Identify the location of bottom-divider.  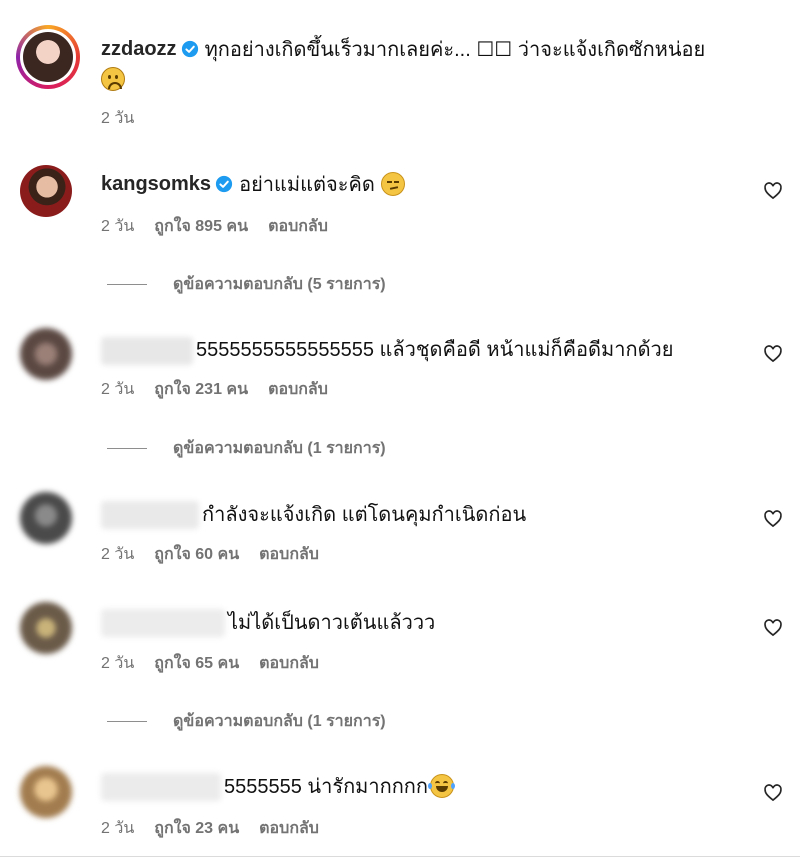
(400, 861).